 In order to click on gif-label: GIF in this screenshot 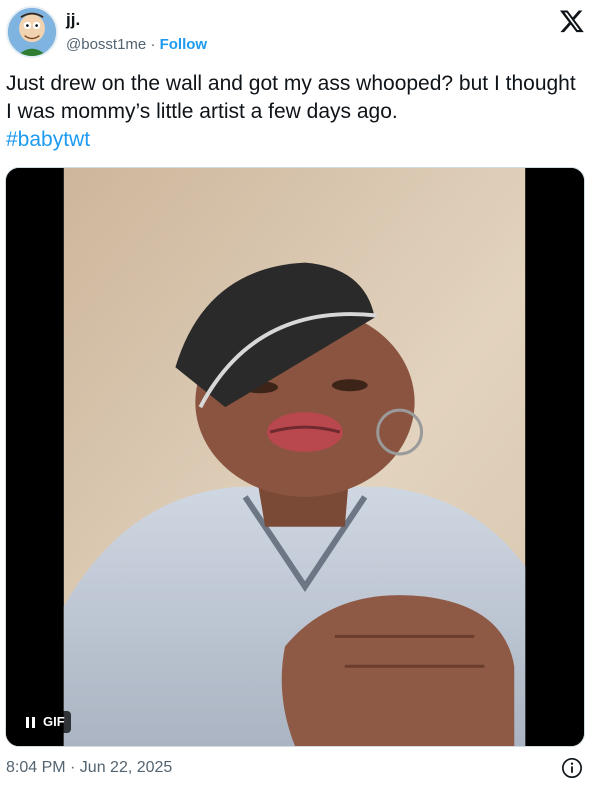, I will do `click(54, 721)`.